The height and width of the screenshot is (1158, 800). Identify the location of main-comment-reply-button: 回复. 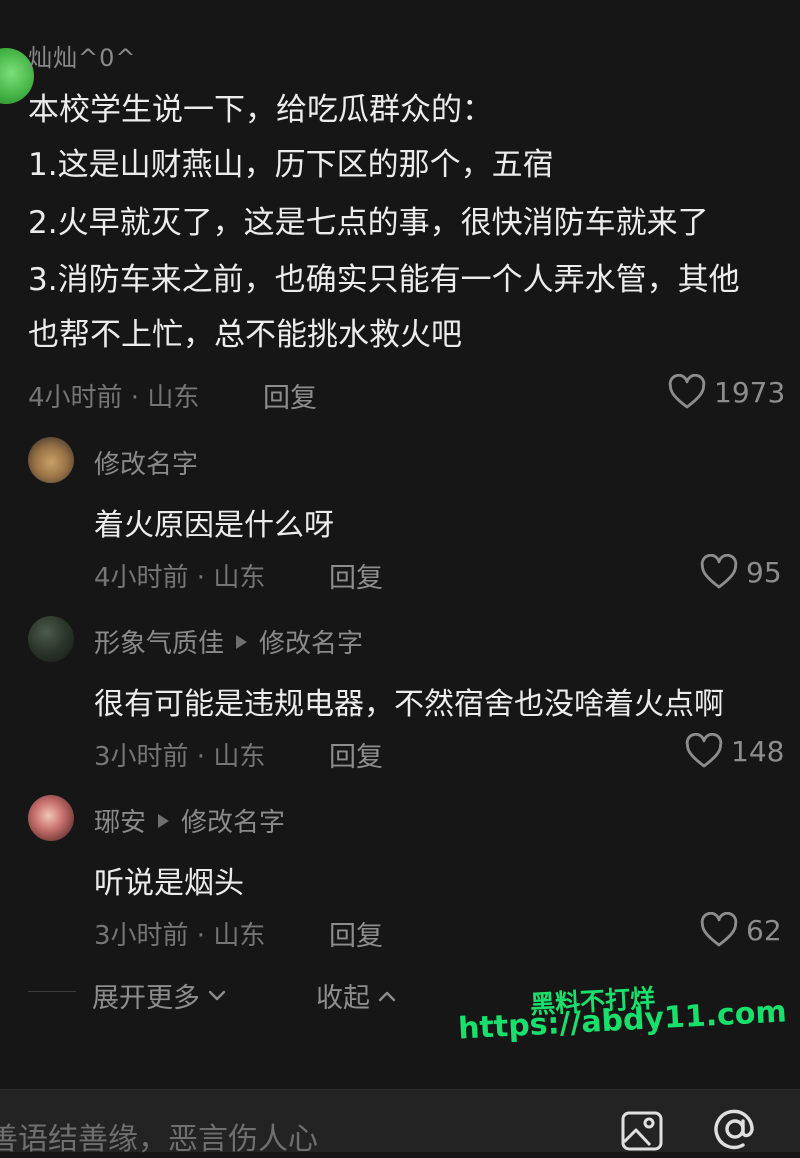
(290, 395).